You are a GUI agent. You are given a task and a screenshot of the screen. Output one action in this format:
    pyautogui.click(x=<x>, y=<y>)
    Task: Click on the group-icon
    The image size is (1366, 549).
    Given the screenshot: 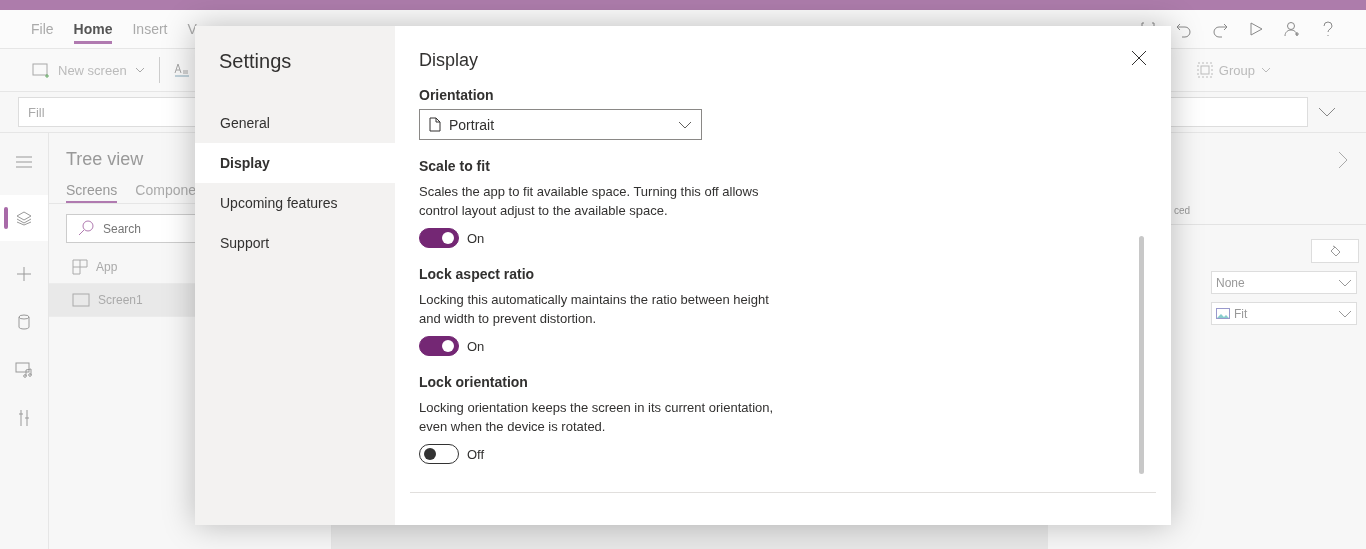 What is the action you would take?
    pyautogui.click(x=1204, y=70)
    